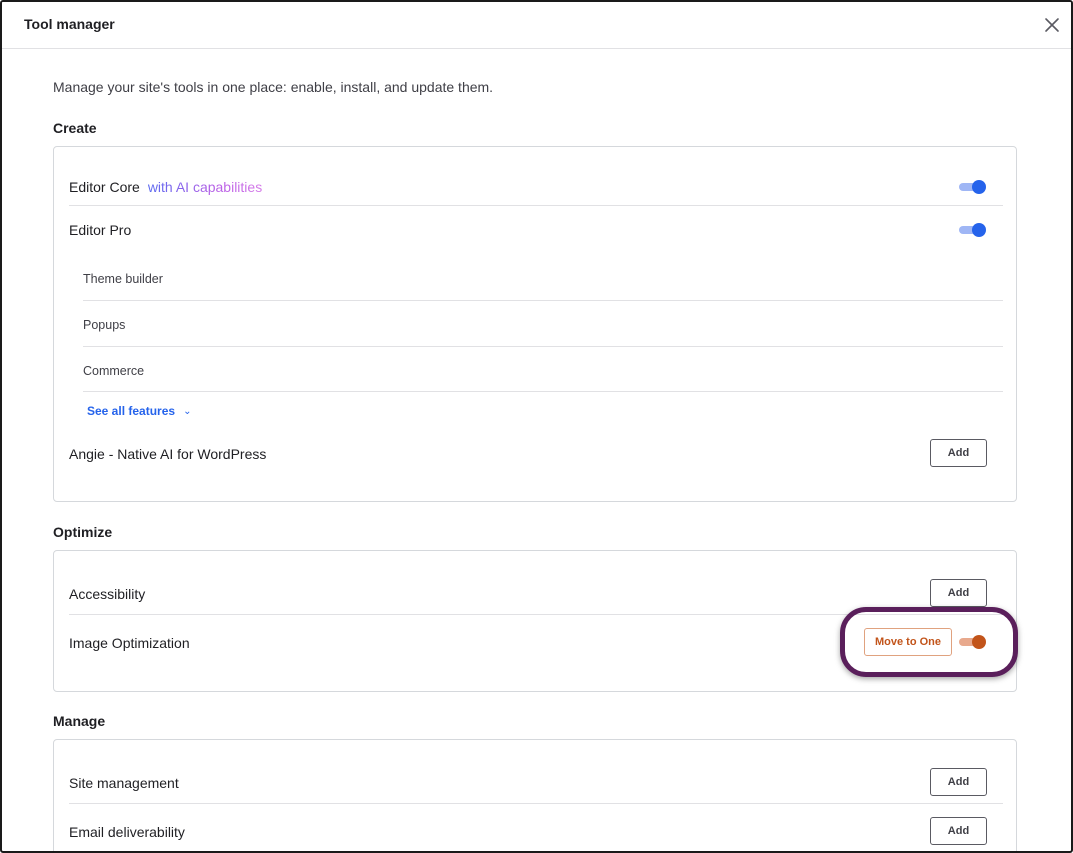 This screenshot has height=853, width=1073. I want to click on close-icon, so click(1052, 25).